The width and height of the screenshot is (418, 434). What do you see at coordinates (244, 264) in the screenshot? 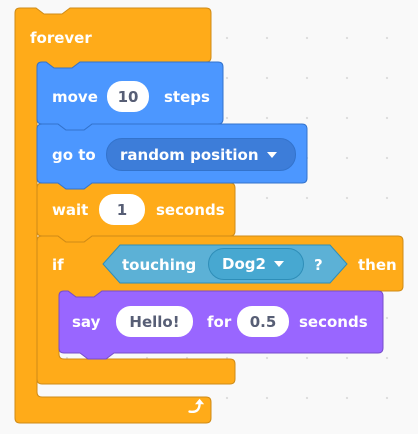
I see `touching-object-value: Dog2` at bounding box center [244, 264].